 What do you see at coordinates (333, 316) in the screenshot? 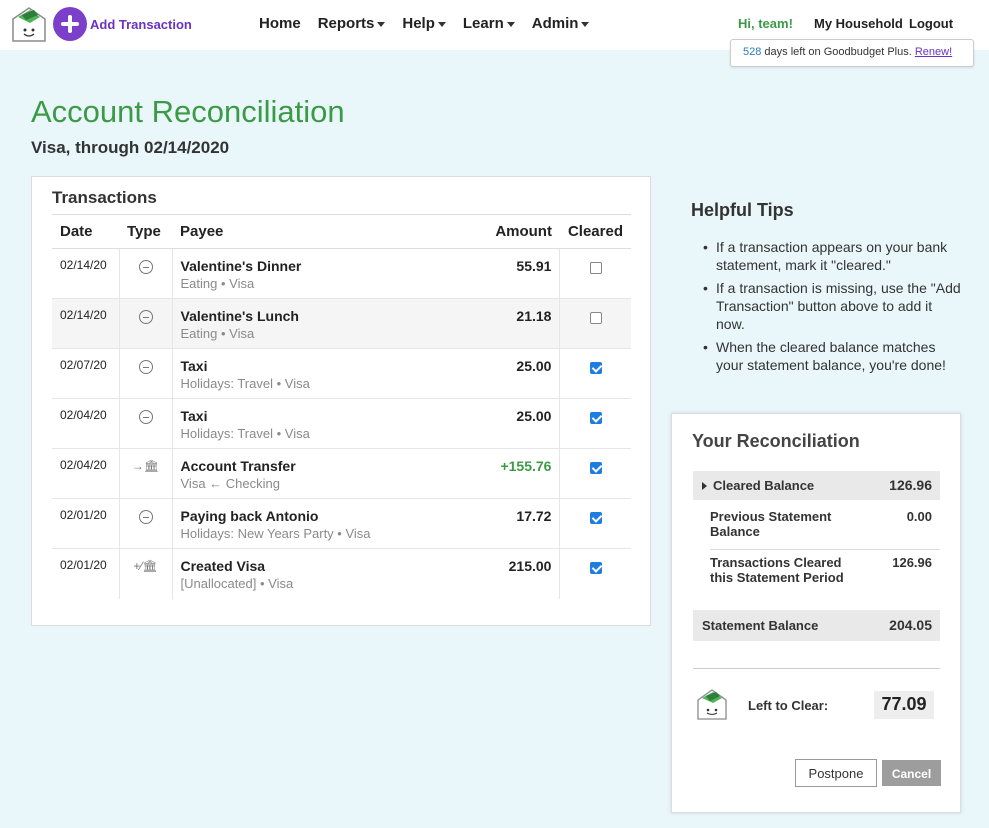
I see `txn-payee: Valentine's Lunch` at bounding box center [333, 316].